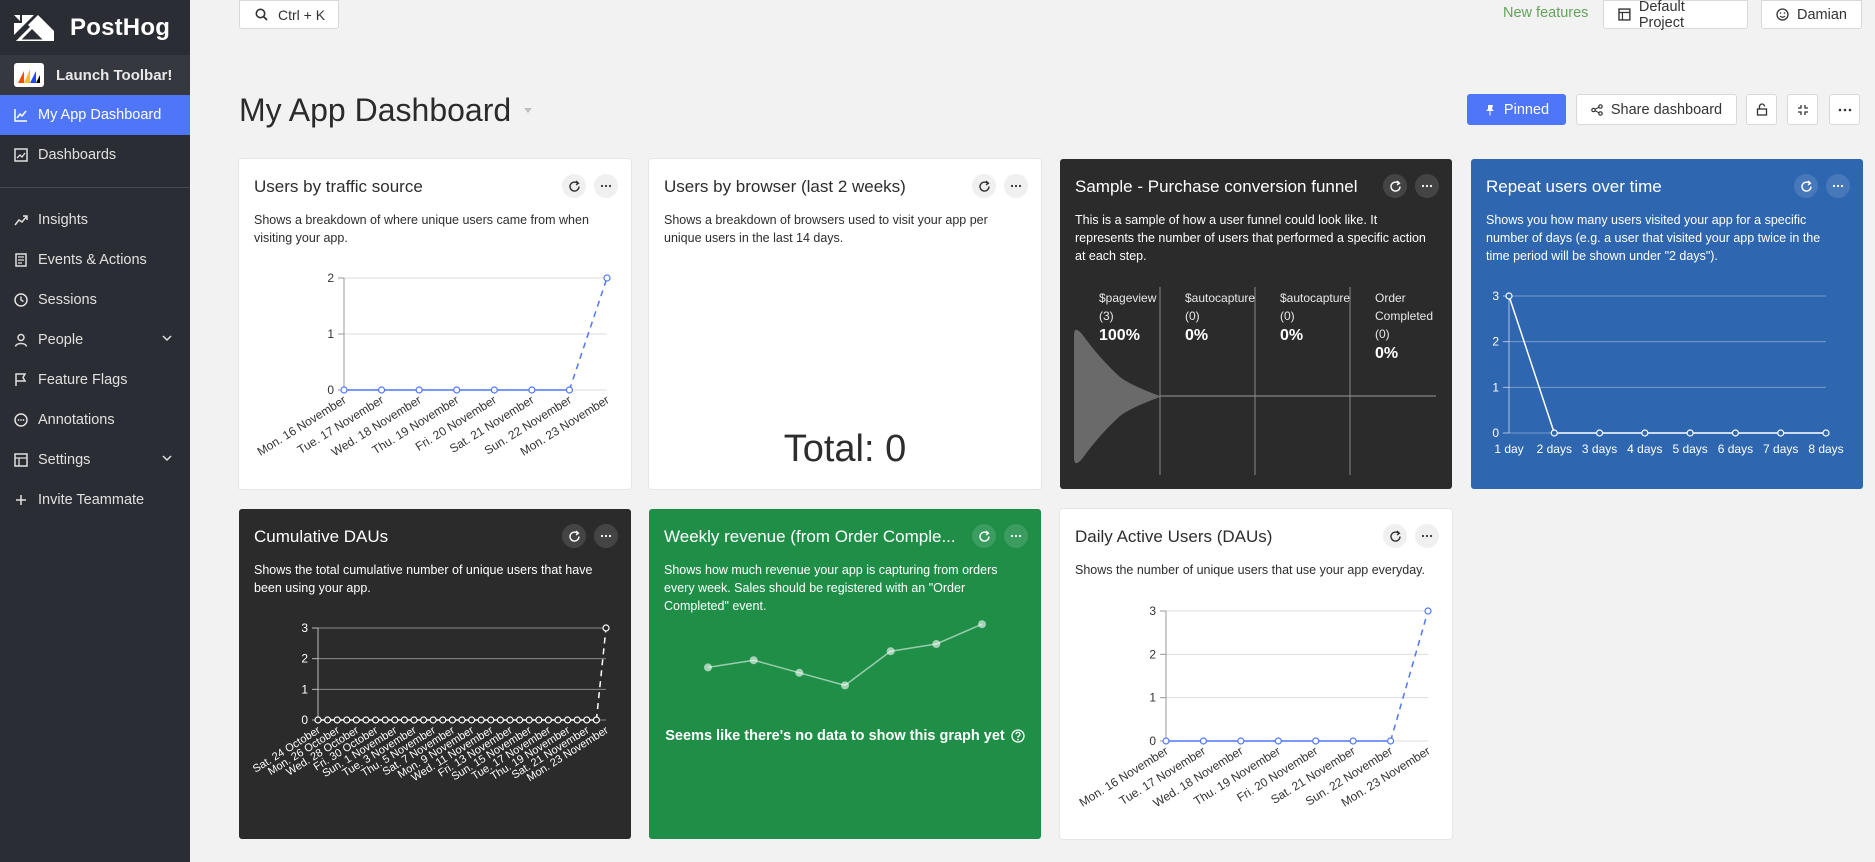  What do you see at coordinates (21, 420) in the screenshot?
I see `comment-icon` at bounding box center [21, 420].